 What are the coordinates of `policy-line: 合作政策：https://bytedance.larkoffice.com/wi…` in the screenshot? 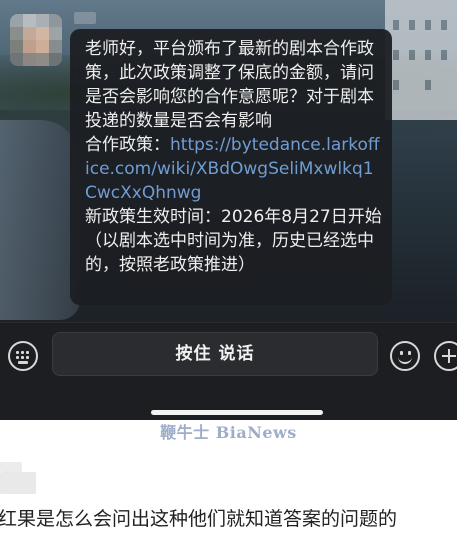 It's located at (233, 169).